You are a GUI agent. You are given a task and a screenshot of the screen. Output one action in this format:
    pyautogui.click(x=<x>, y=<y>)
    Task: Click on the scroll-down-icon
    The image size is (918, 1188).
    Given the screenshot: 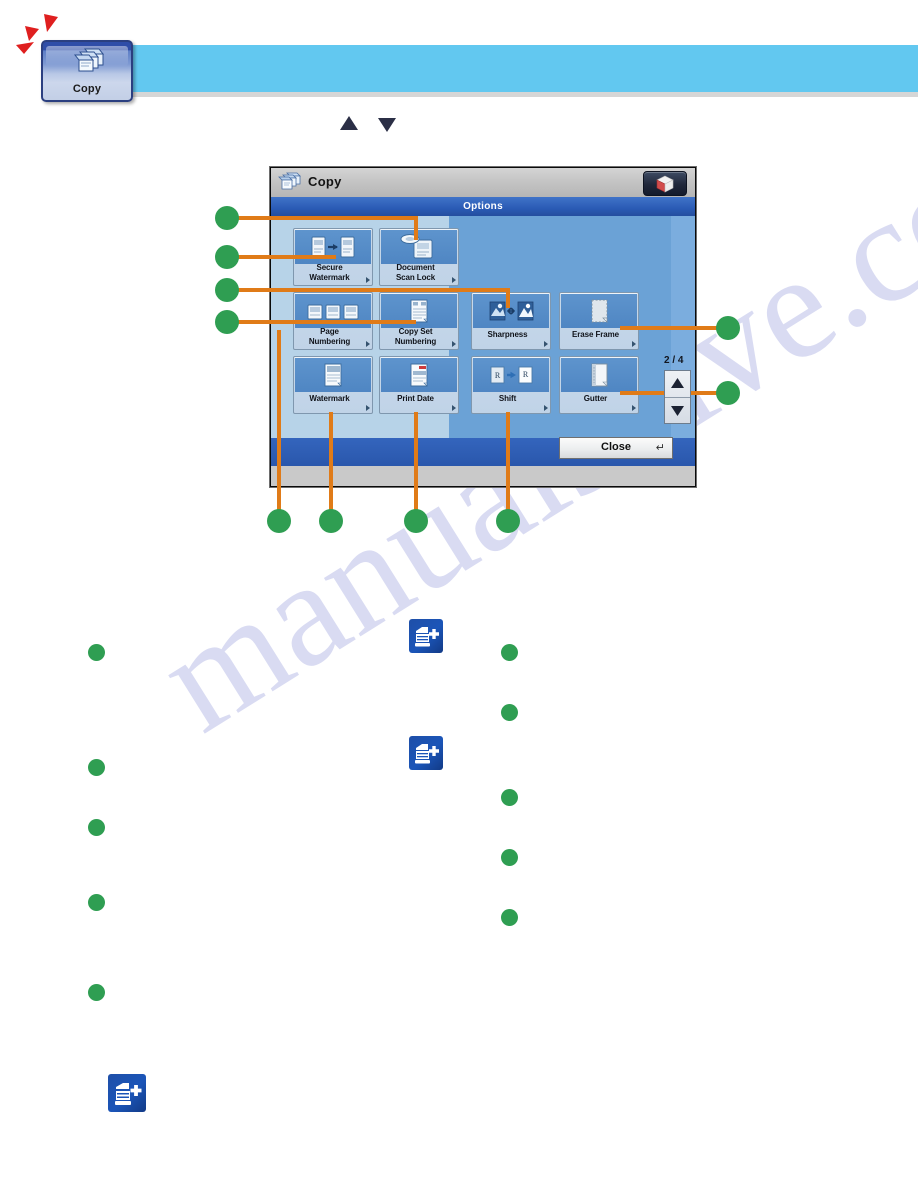 What is the action you would take?
    pyautogui.click(x=677, y=411)
    